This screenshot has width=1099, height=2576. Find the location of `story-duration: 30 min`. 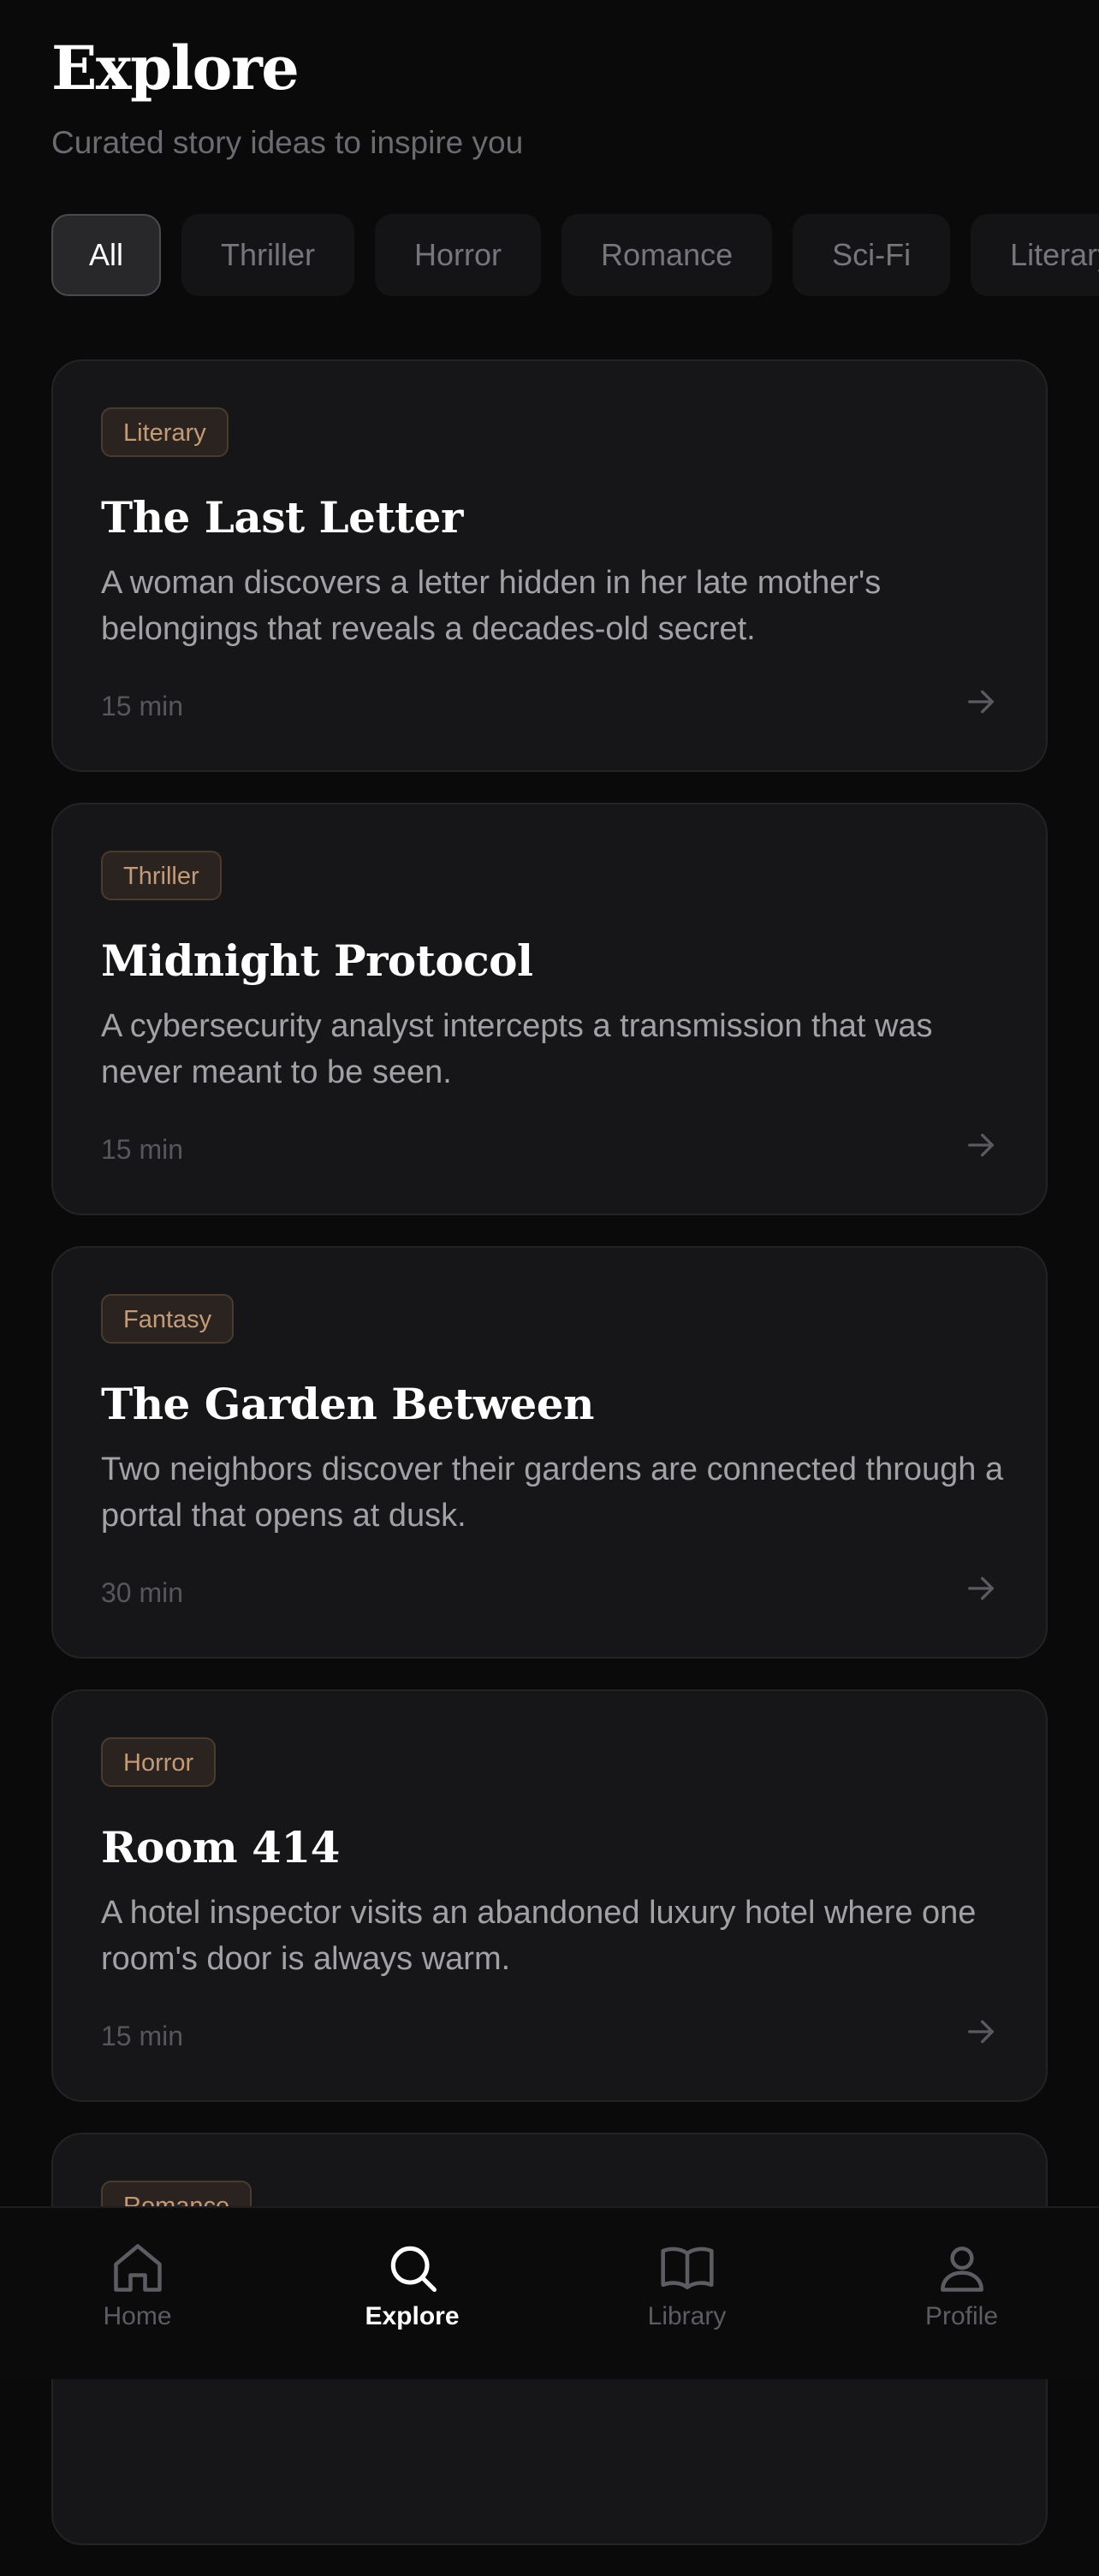

story-duration: 30 min is located at coordinates (142, 1592).